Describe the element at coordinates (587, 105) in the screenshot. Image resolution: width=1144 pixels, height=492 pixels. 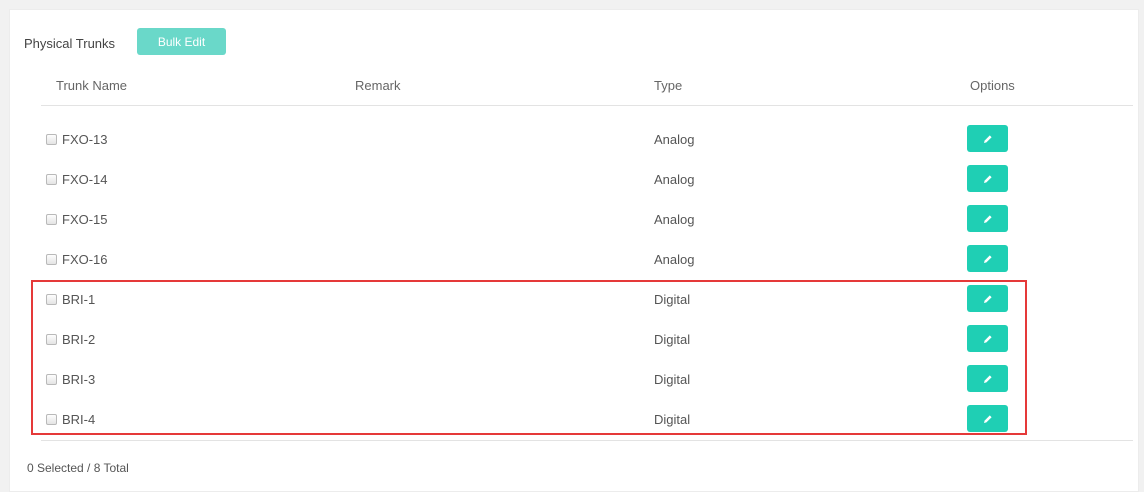
I see `header-divider` at that location.